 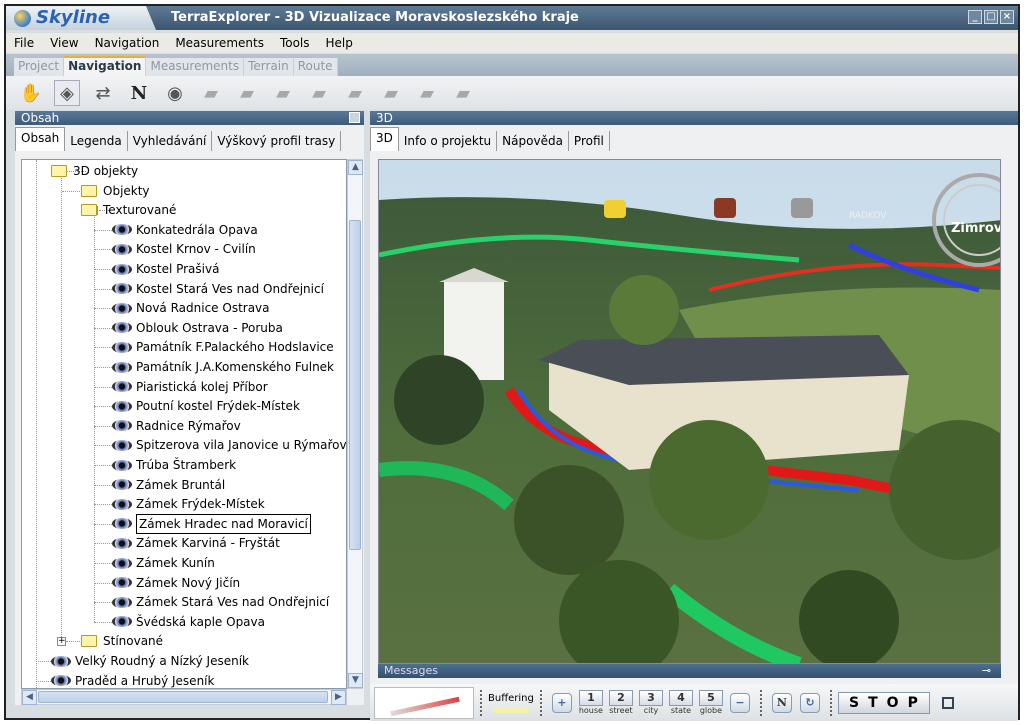 What do you see at coordinates (150, 661) in the screenshot?
I see `tree-item: Velký Roudný a Nízký Jeseník` at bounding box center [150, 661].